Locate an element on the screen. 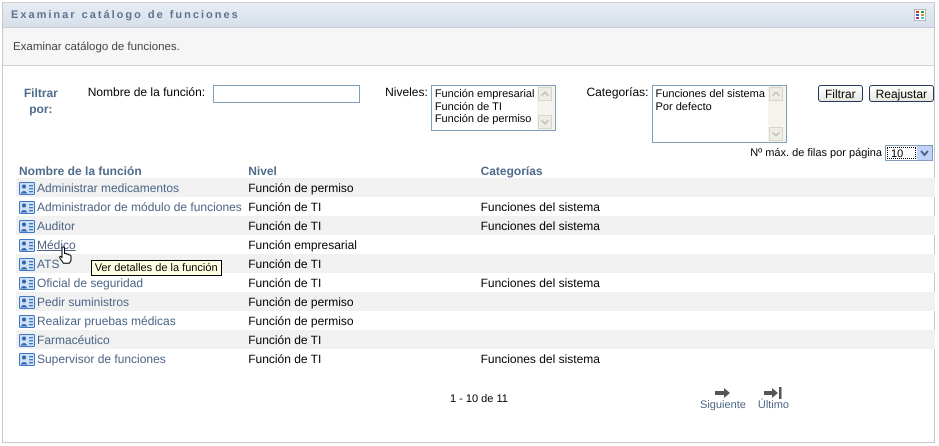 This screenshot has width=939, height=446. last-page-link: Último is located at coordinates (774, 399).